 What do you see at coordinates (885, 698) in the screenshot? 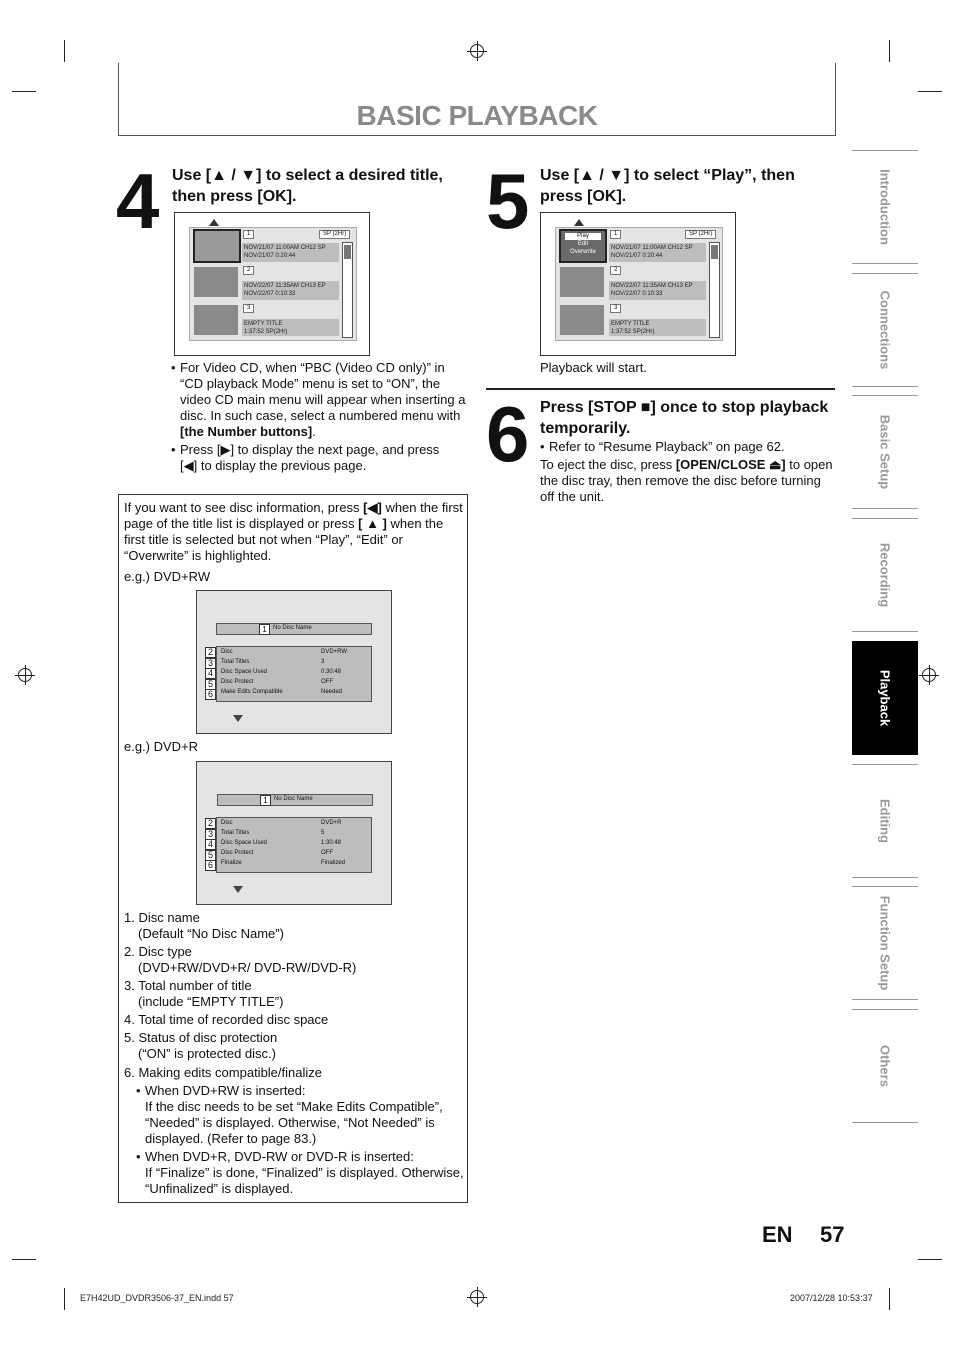
I see `side-tab-playback: Playback` at bounding box center [885, 698].